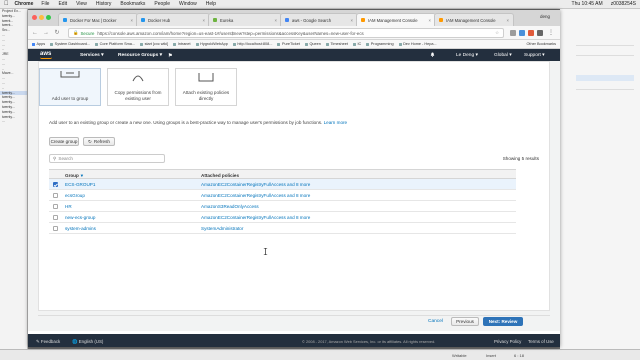 The width and height of the screenshot is (640, 360). What do you see at coordinates (474, 19) in the screenshot?
I see `tab-iam-console: IAM Management Console ×` at bounding box center [474, 19].